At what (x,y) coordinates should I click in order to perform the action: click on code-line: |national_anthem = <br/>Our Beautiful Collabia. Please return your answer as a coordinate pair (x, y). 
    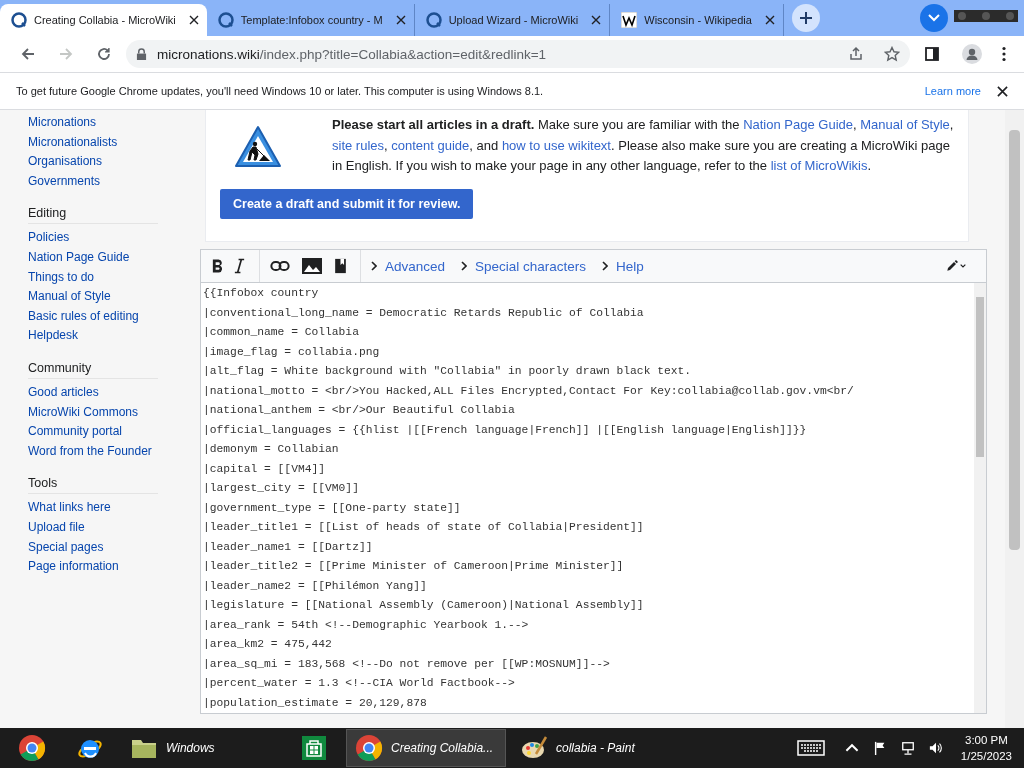
    Looking at the image, I should click on (359, 410).